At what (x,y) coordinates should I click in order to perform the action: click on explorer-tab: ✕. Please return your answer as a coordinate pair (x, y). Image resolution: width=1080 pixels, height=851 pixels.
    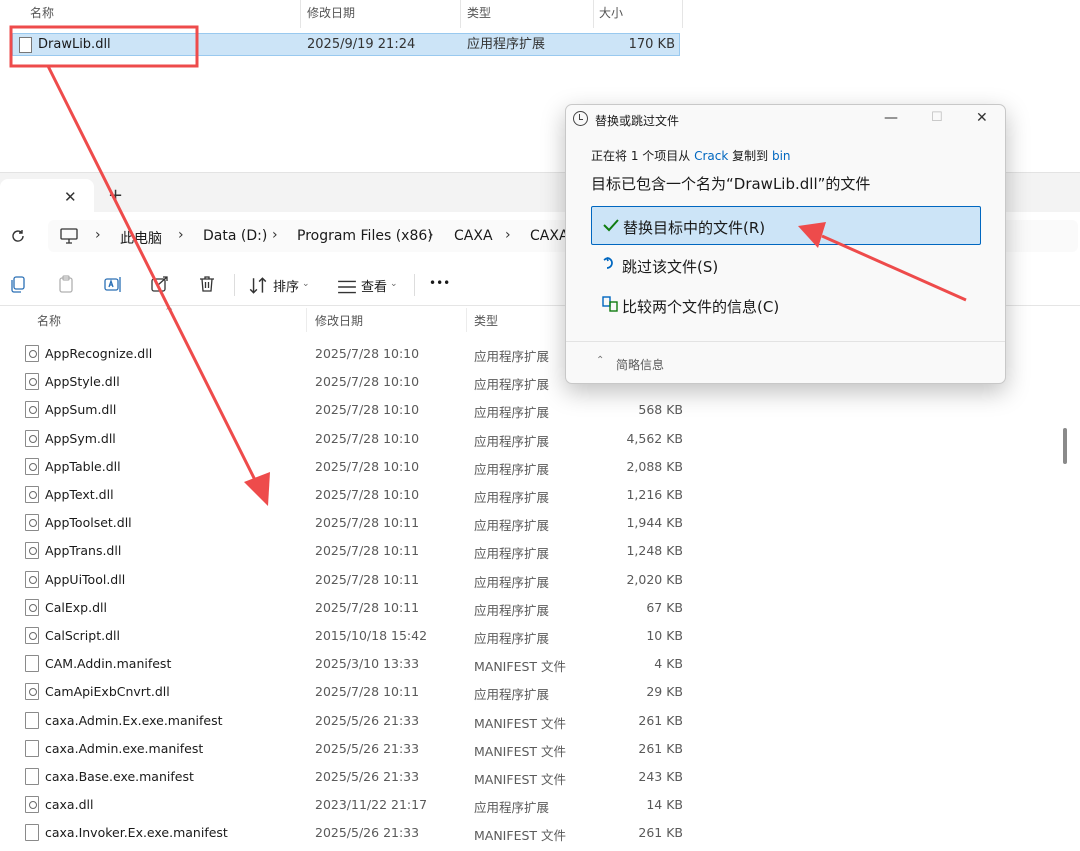
    Looking at the image, I should click on (47, 196).